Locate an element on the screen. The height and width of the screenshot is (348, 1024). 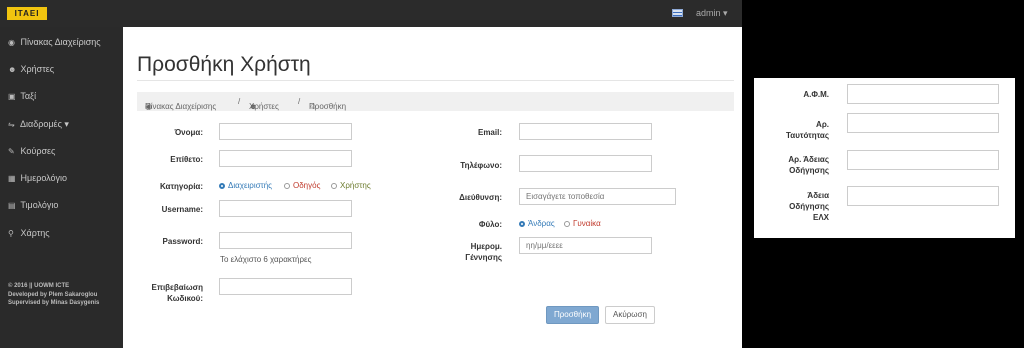
license-number-input is located at coordinates (923, 160).